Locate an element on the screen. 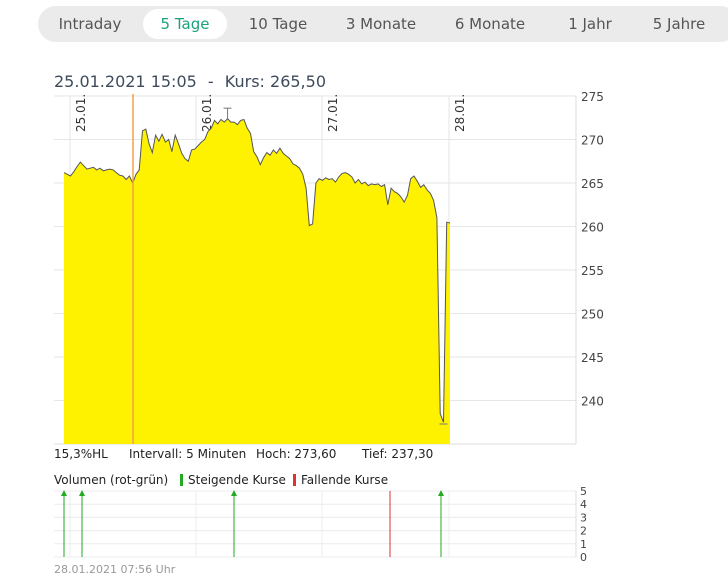  y-tick-label: 270 is located at coordinates (592, 141).